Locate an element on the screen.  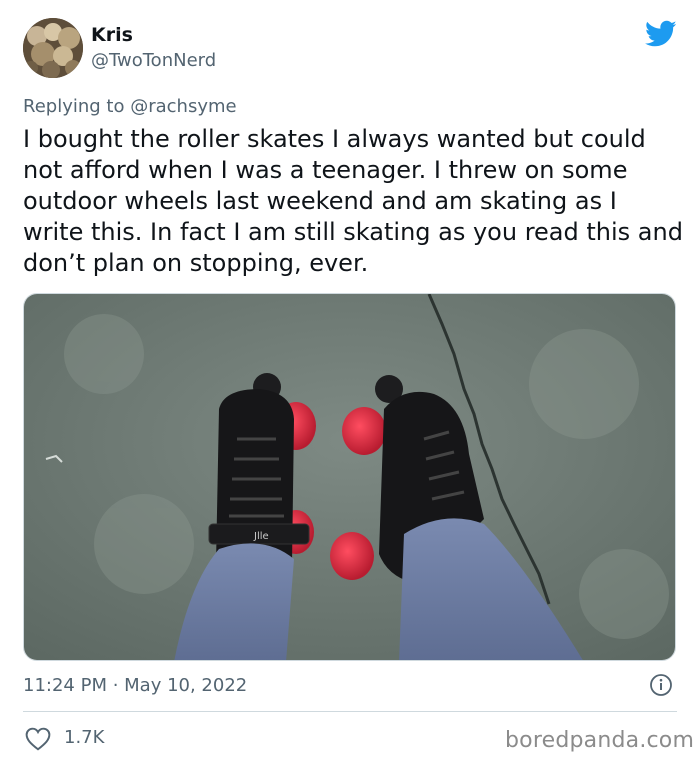
twitter-bird-icon is located at coordinates (661, 33).